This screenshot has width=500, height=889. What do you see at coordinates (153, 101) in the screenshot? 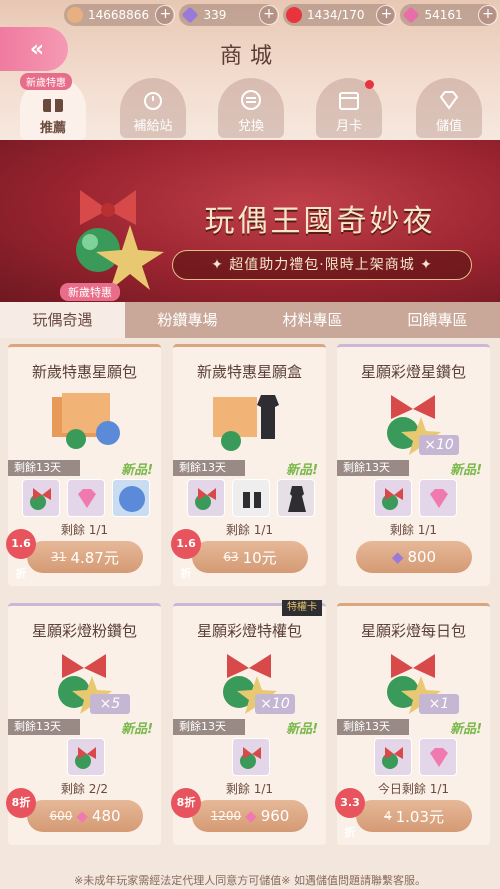
I see `stopwatch-icon` at bounding box center [153, 101].